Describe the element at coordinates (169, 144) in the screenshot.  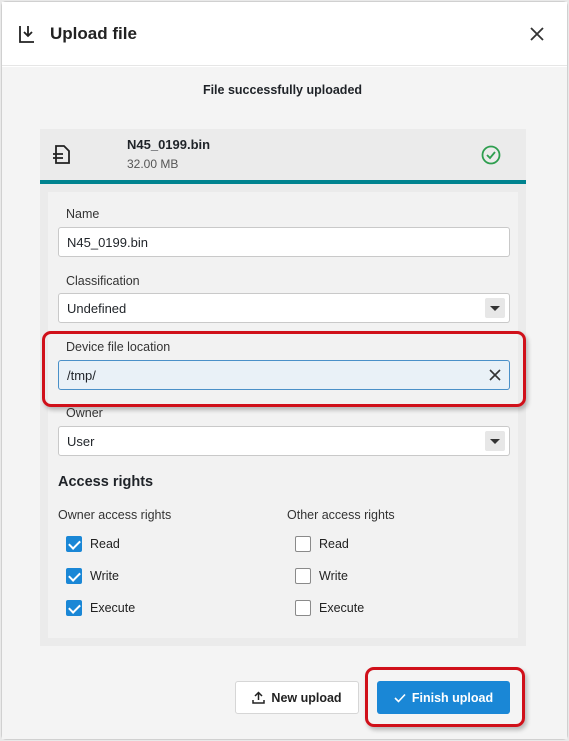
I see `file-name: N45_0199.bin` at that location.